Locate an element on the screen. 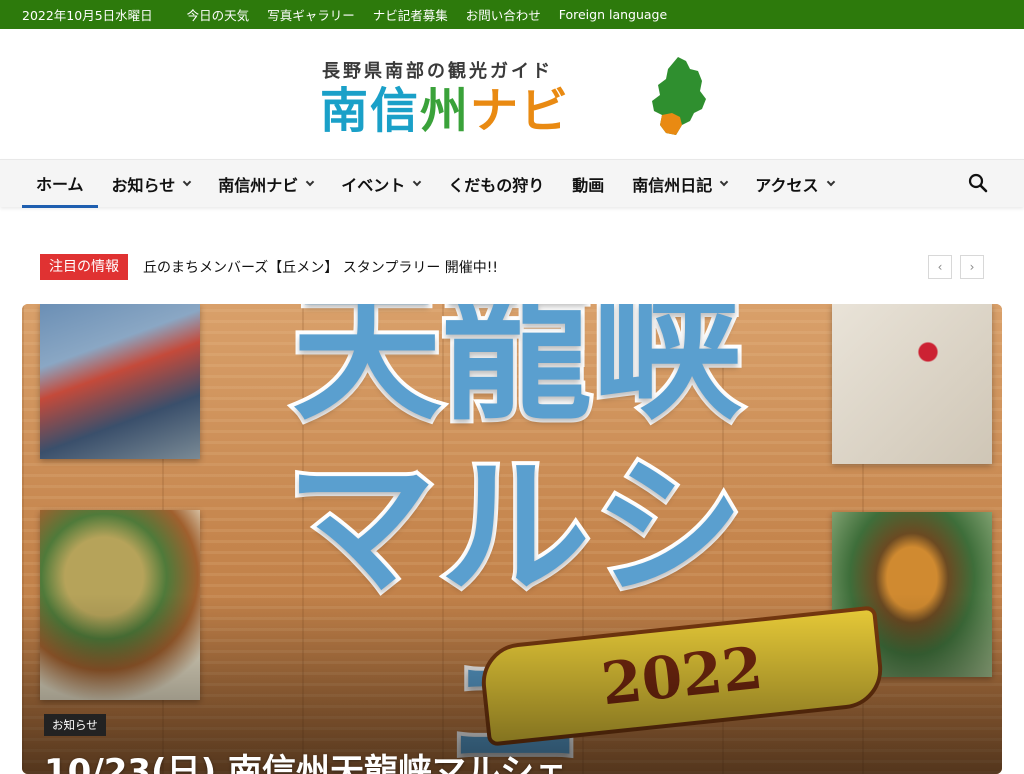 The height and width of the screenshot is (774, 1024). search-icon is located at coordinates (978, 183).